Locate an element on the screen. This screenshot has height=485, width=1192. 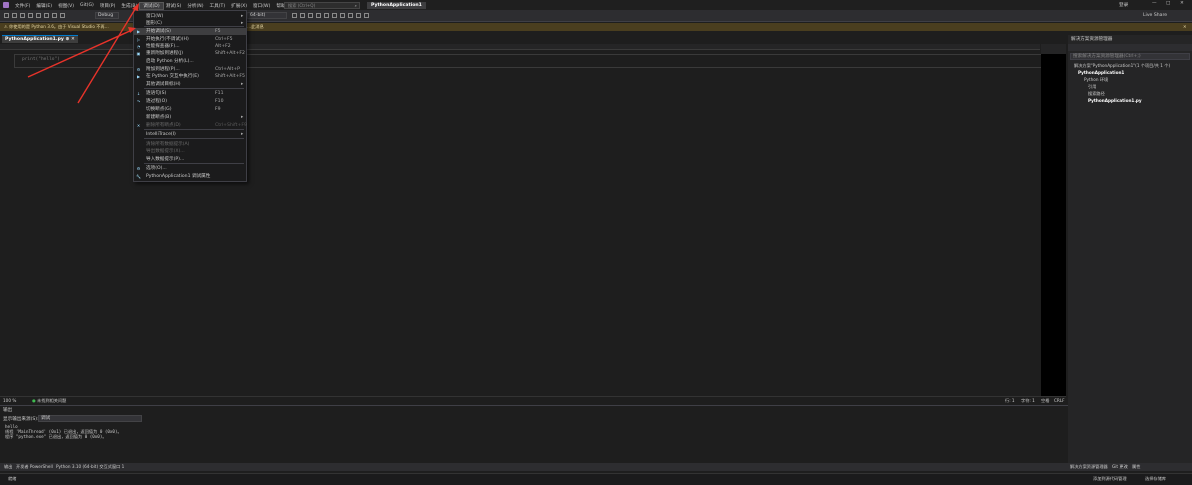
annotation-arrows is located at coordinates (83, 53).